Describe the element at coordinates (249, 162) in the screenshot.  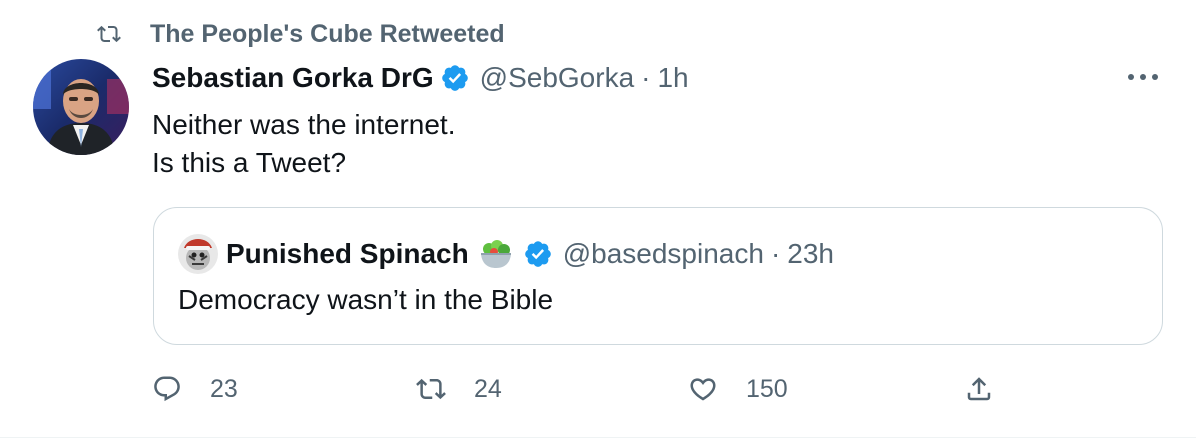
I see `tweet-text-line: Is this a Tweet?` at that location.